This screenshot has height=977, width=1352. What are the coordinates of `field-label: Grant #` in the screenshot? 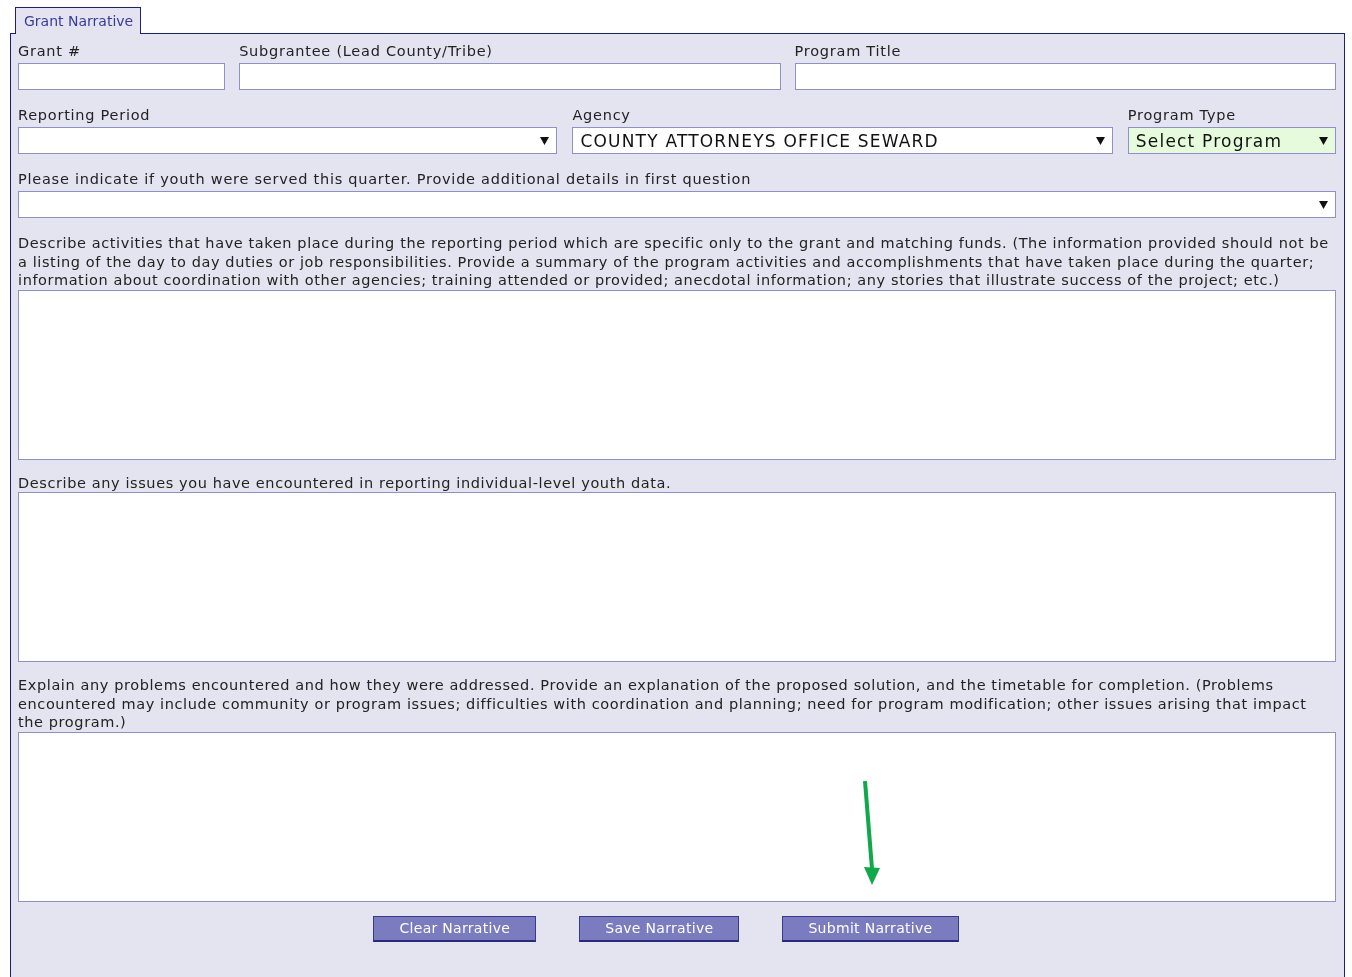 It's located at (50, 51).